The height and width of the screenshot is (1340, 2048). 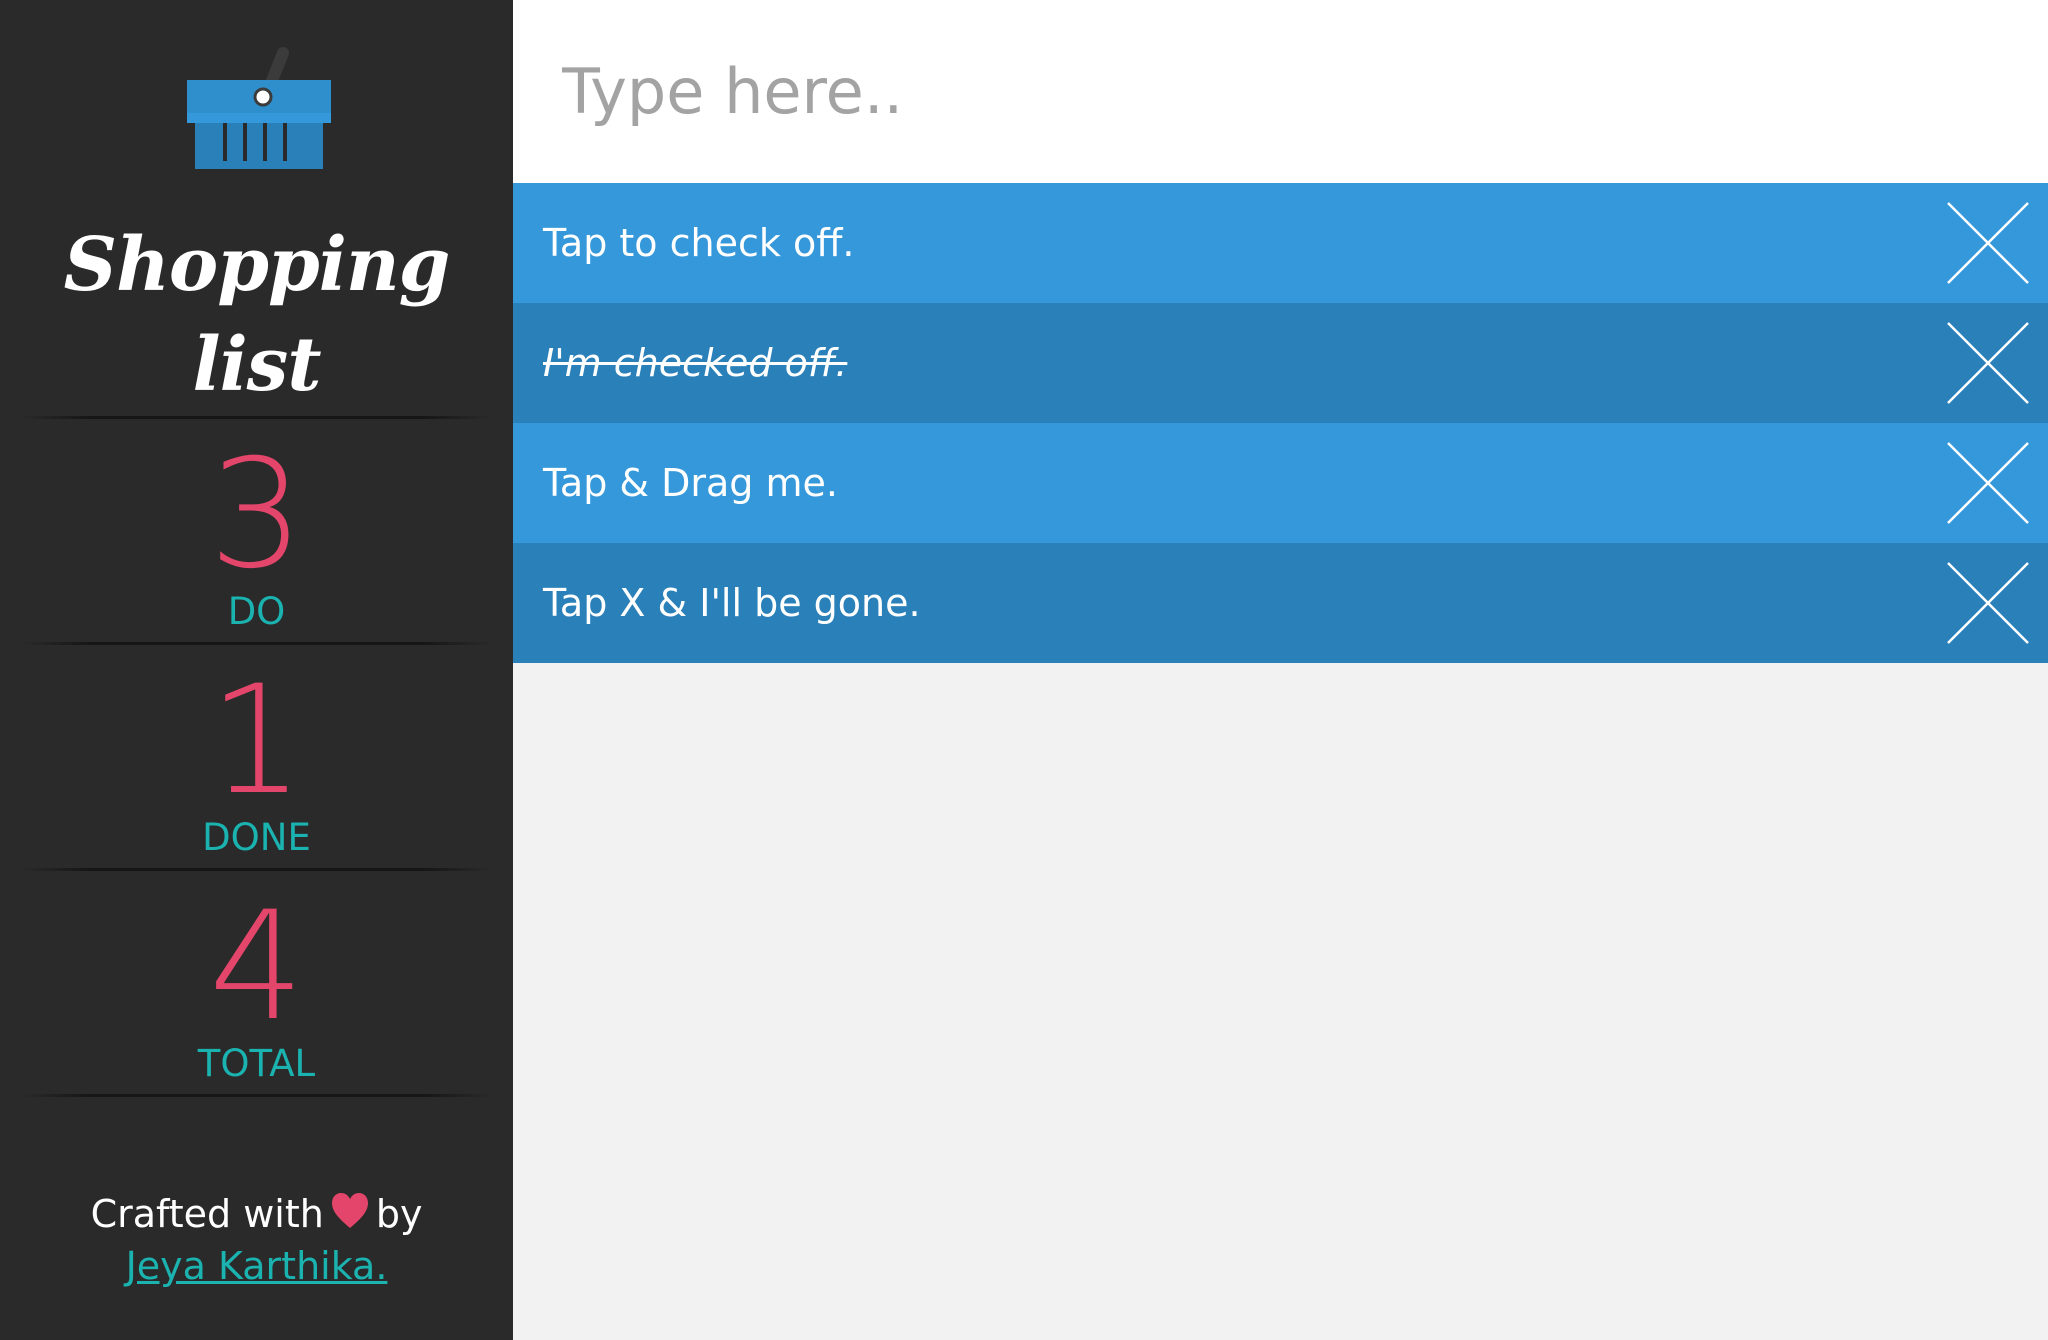 I want to click on new-item-input, so click(x=1282, y=91).